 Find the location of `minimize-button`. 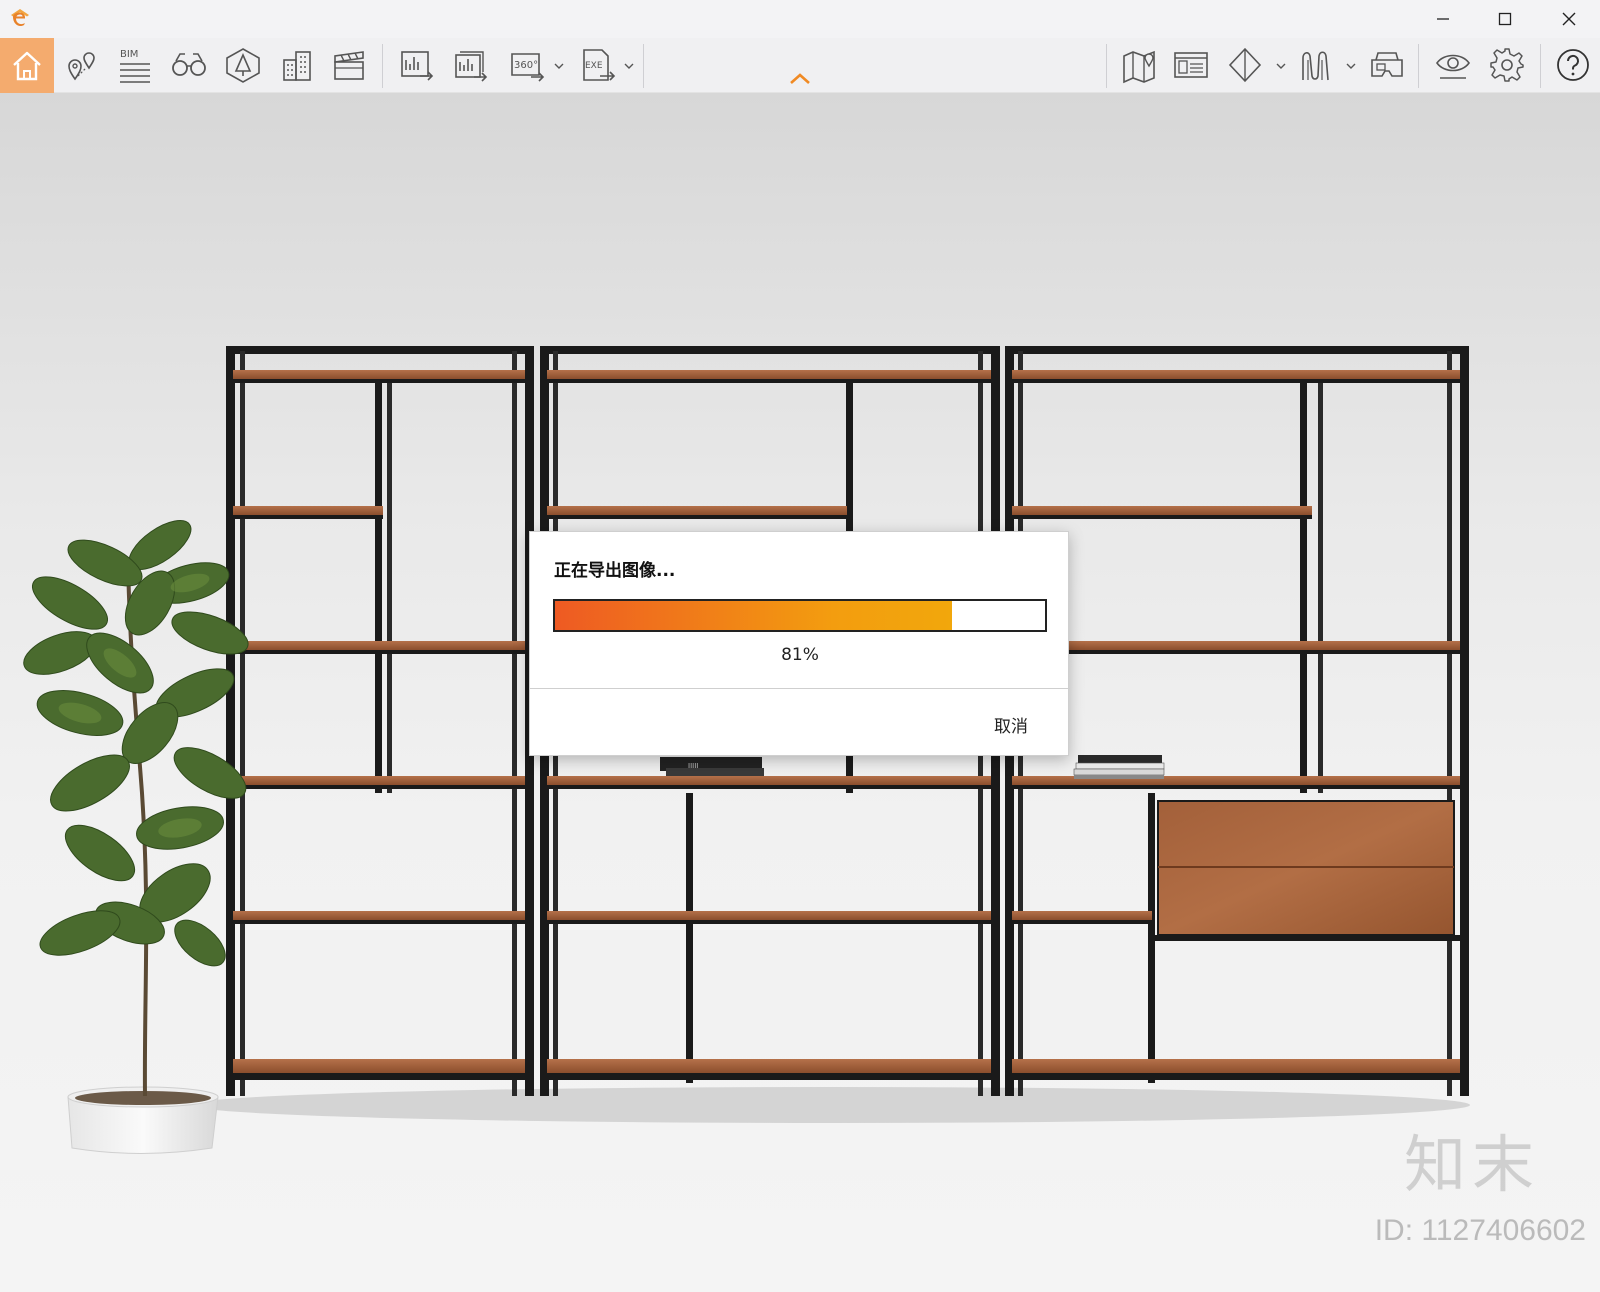

minimize-button is located at coordinates (1443, 19).